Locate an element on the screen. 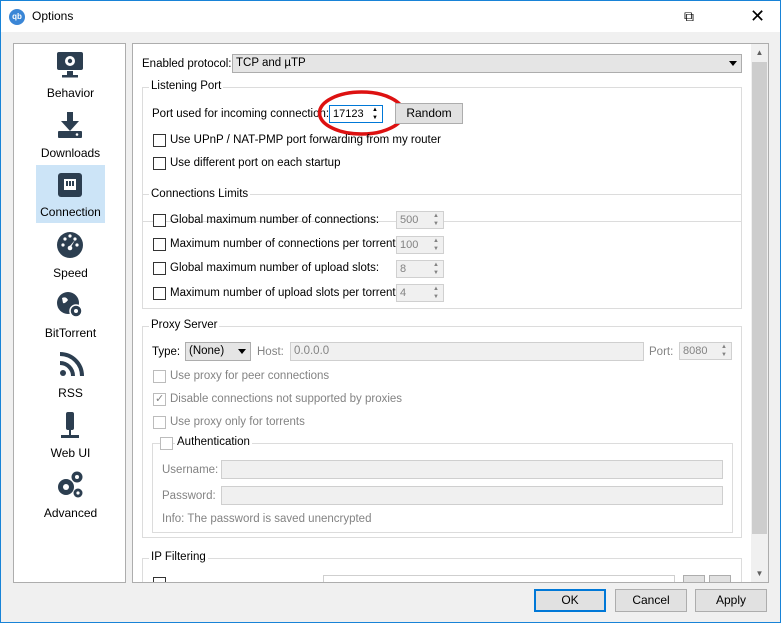 Image resolution: width=781 pixels, height=623 pixels. sidebar-item-advanced: Advanced is located at coordinates (70, 495).